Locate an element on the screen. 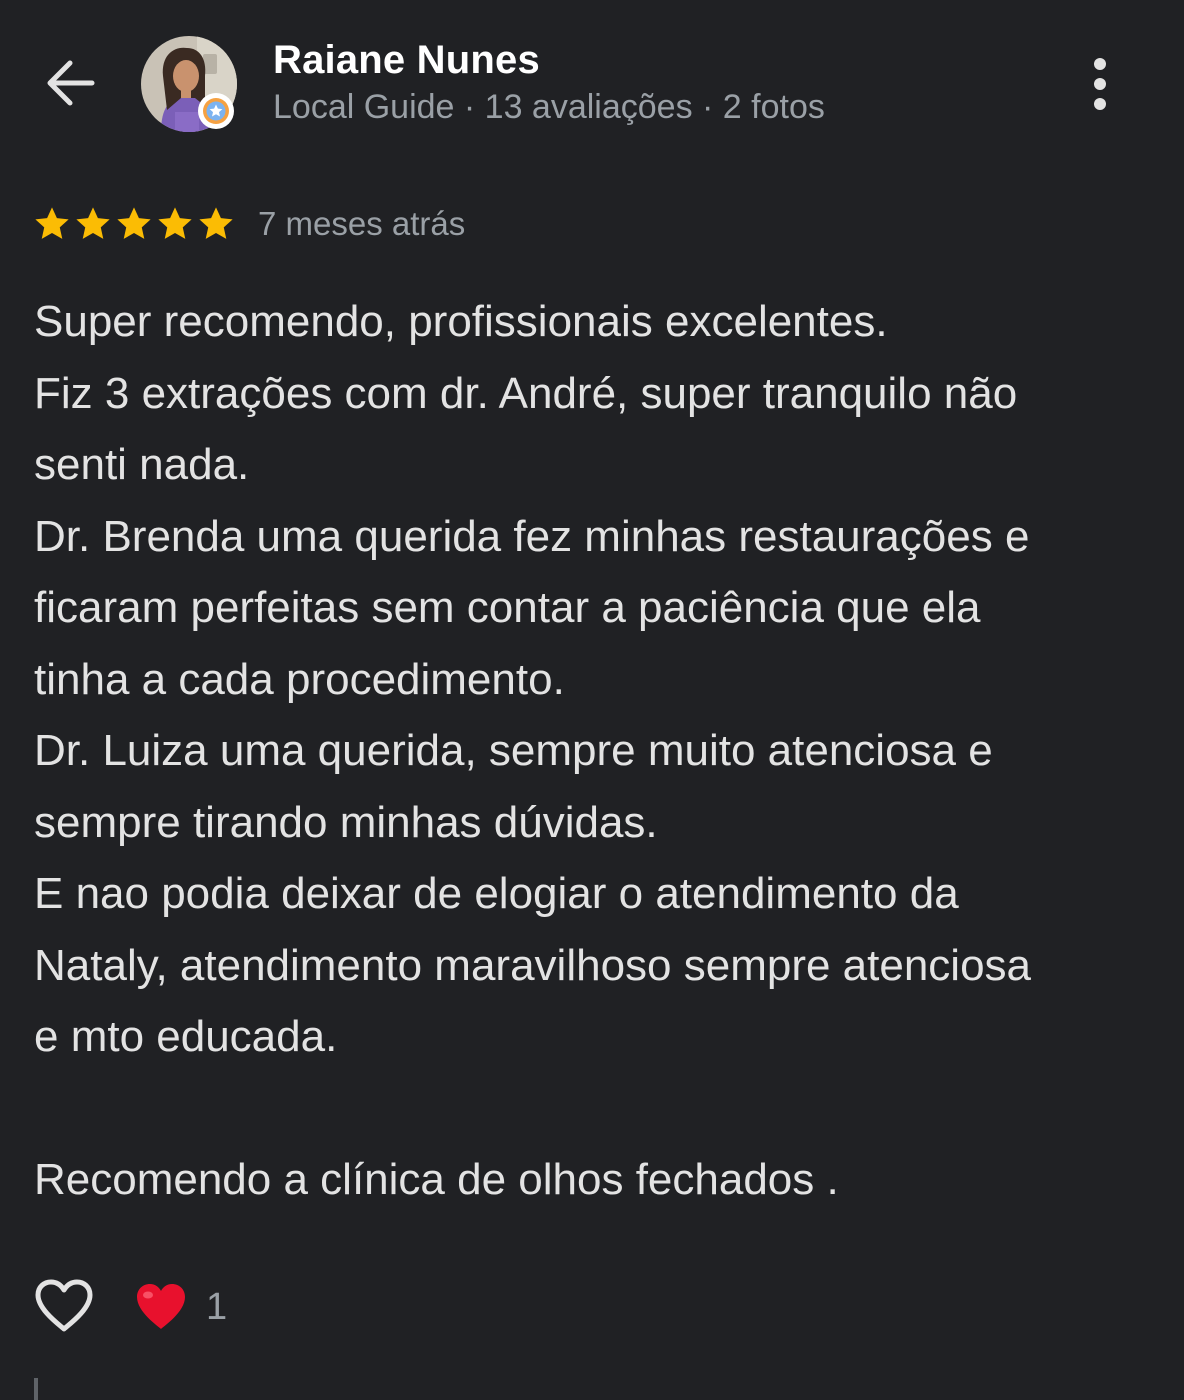 The width and height of the screenshot is (1184, 1400). back-button is located at coordinates (70, 83).